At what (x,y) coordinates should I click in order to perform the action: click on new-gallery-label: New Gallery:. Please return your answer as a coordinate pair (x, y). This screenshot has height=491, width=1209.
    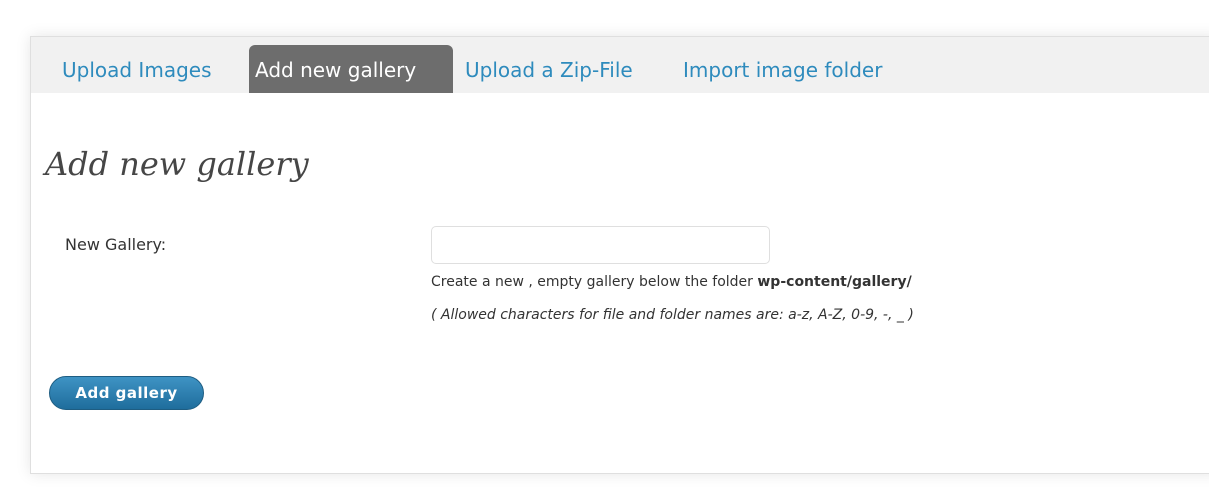
    Looking at the image, I should click on (116, 244).